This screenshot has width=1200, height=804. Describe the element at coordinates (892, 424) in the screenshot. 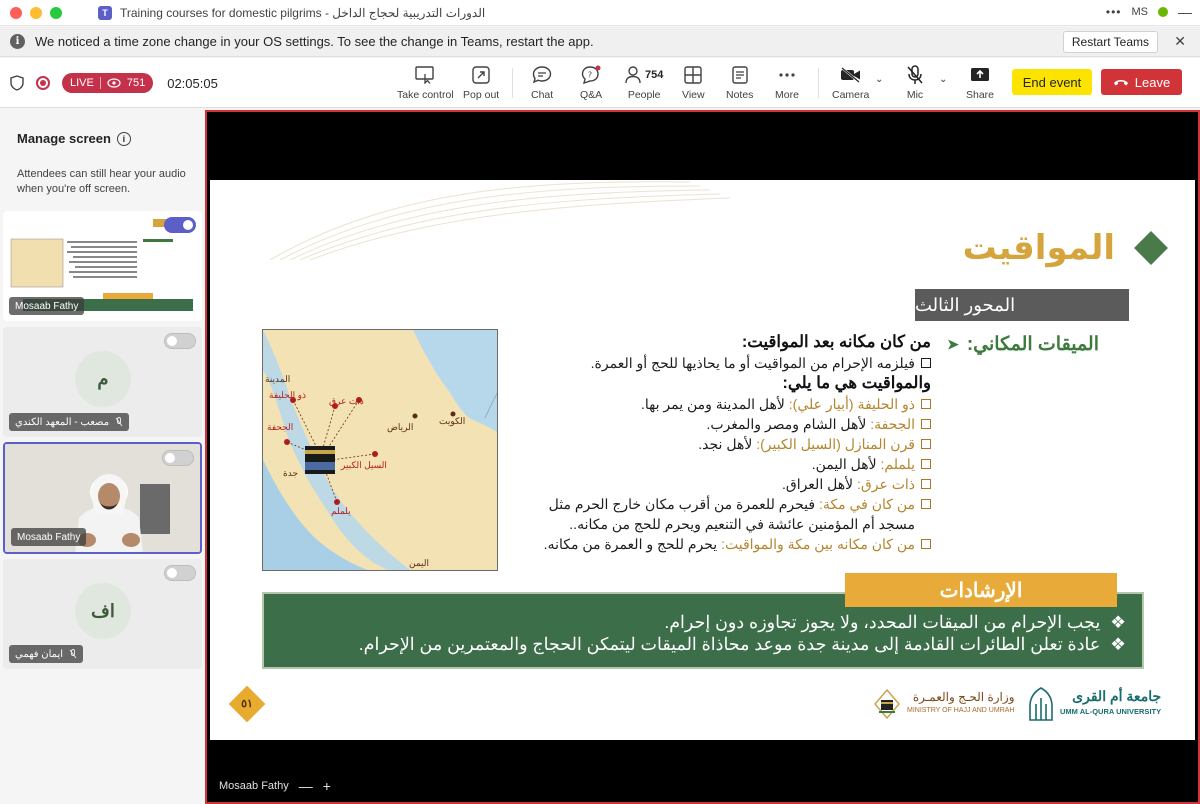

I see `miqat-name: الجحفة:` at that location.